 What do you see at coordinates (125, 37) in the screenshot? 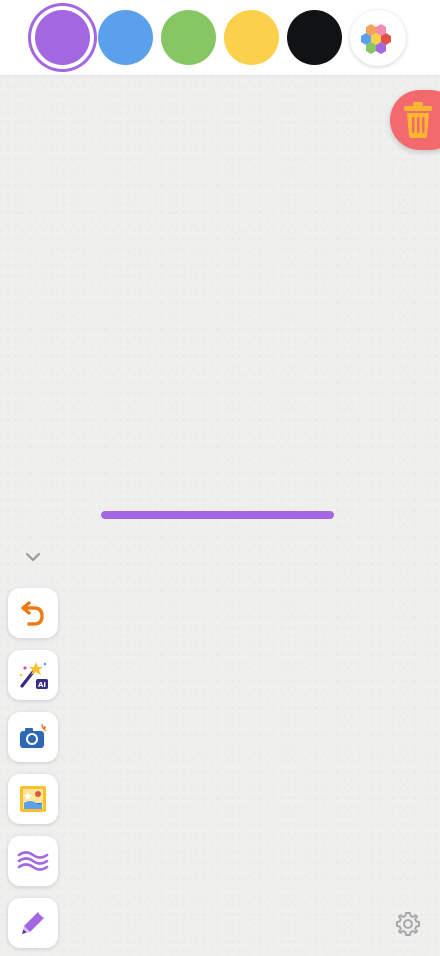
I see `swatch-blue` at bounding box center [125, 37].